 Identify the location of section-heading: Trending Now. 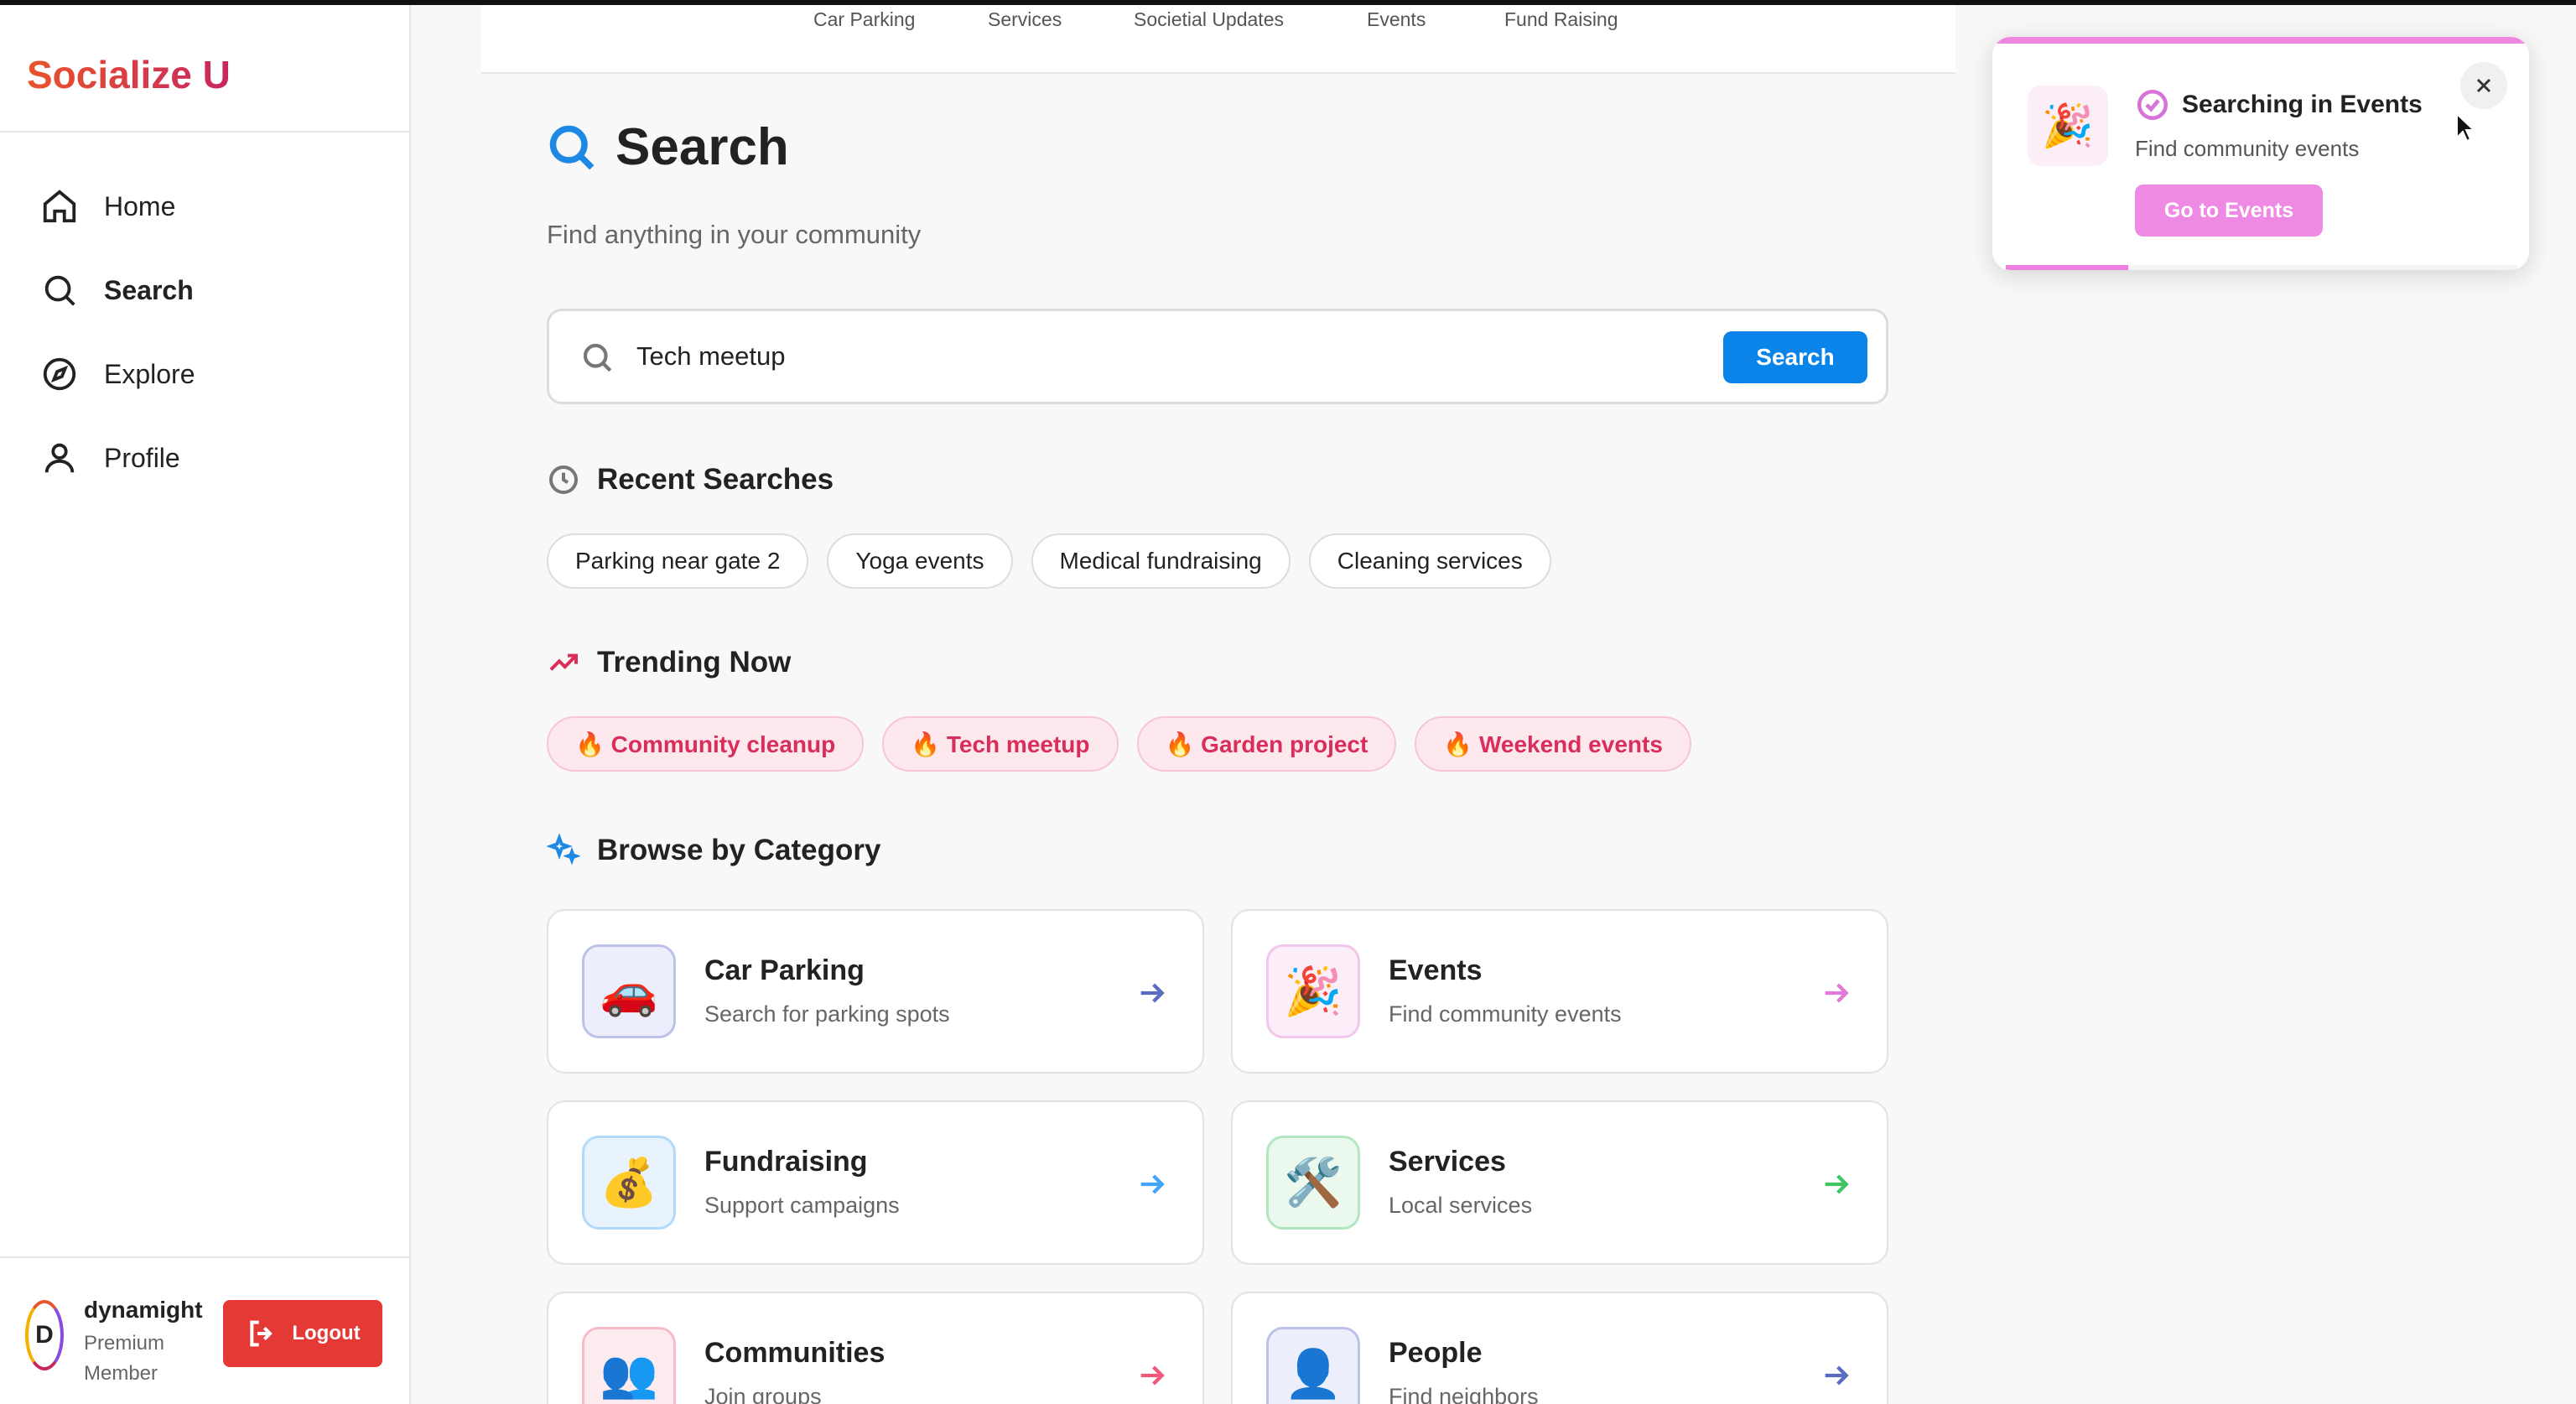
(694, 662).